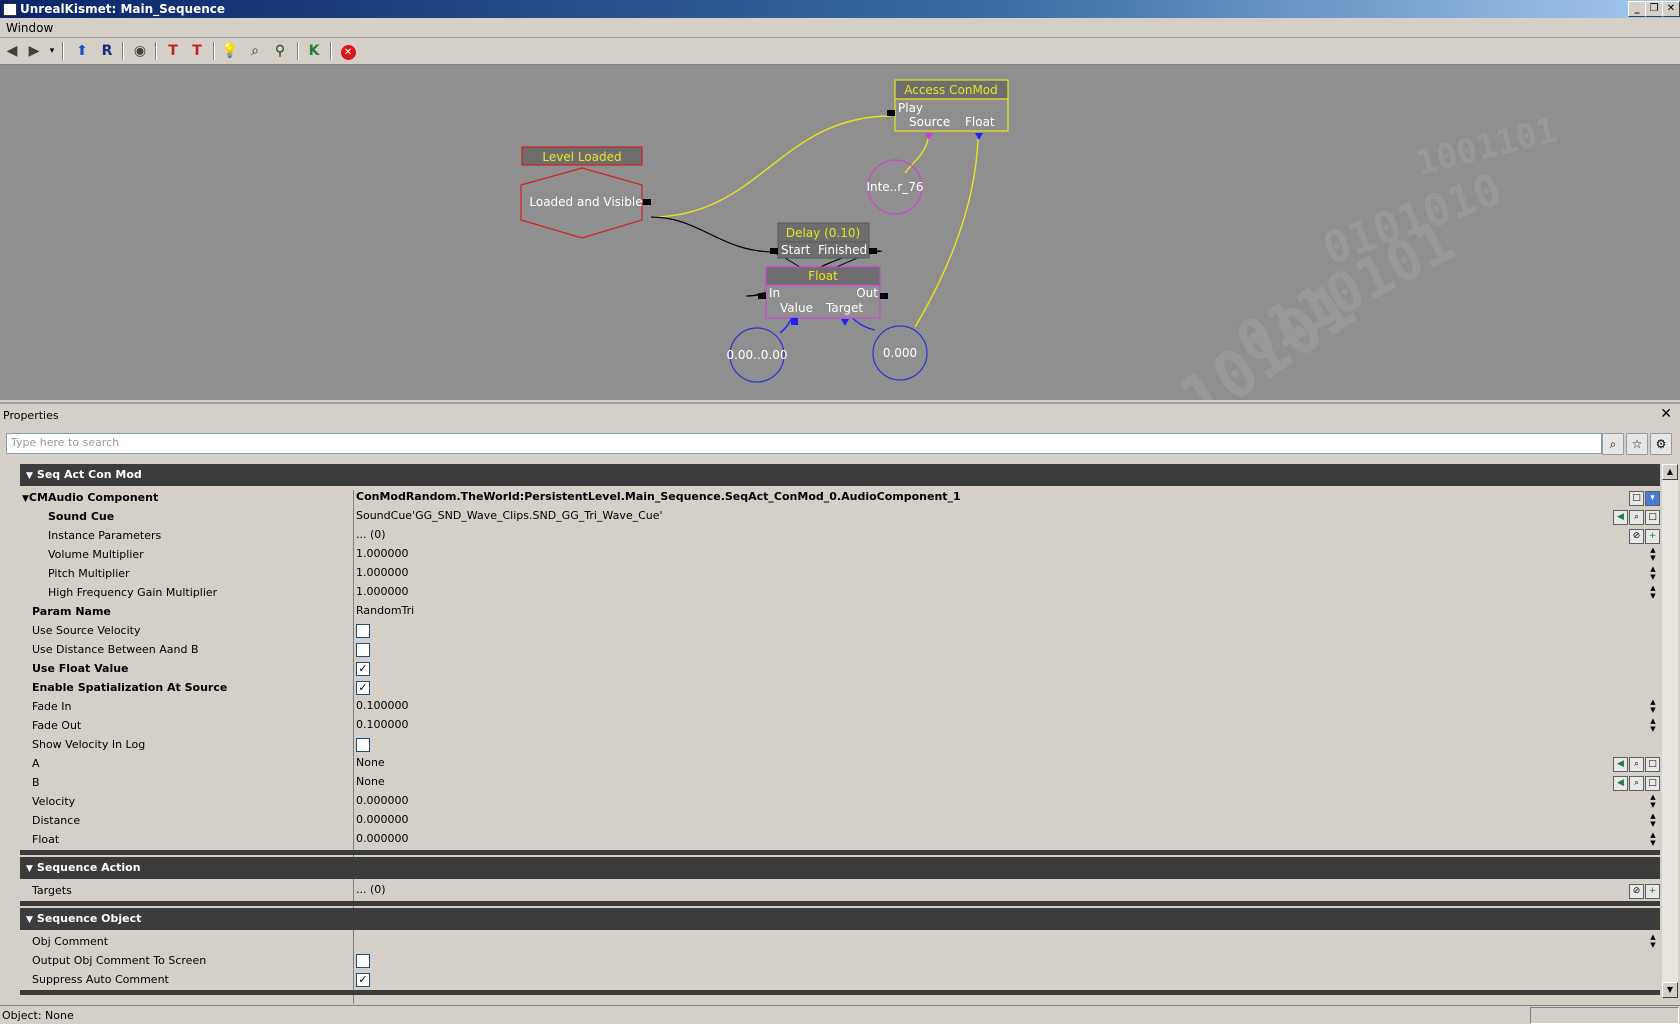 This screenshot has height=1024, width=1680. What do you see at coordinates (363, 688) in the screenshot?
I see `enable-spatialization-checkbox: ✓` at bounding box center [363, 688].